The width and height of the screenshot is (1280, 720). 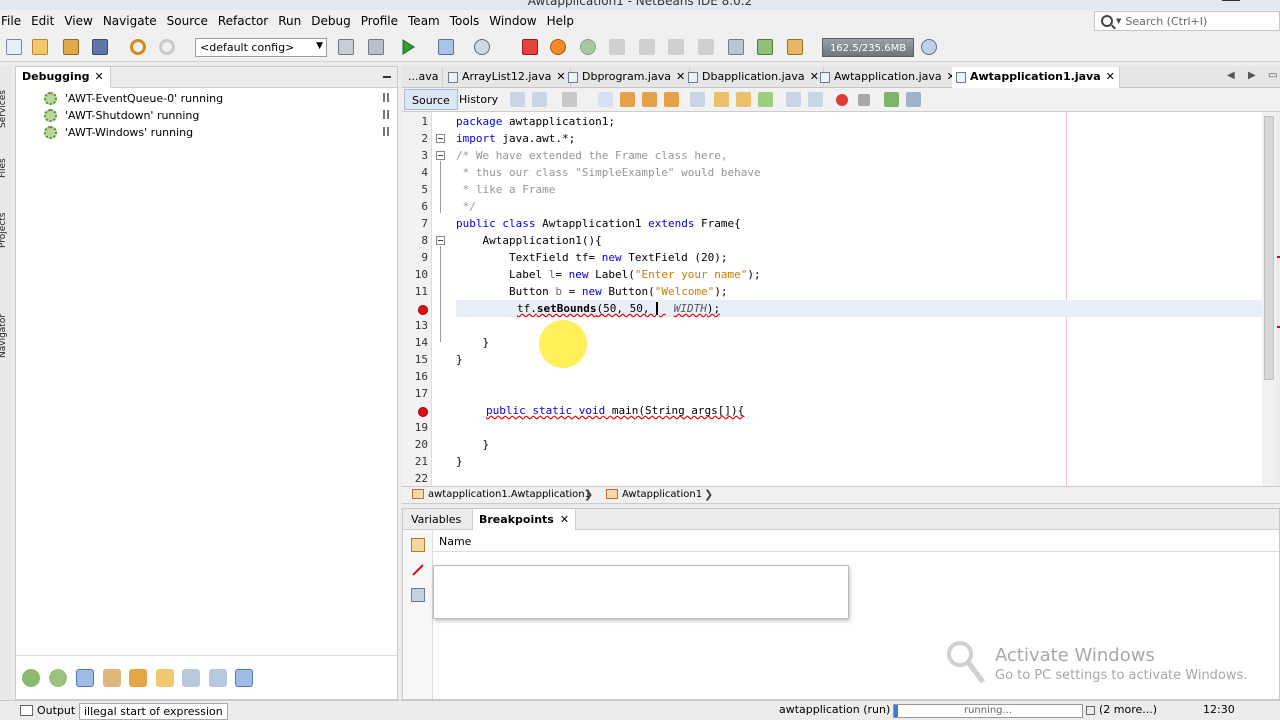 What do you see at coordinates (1231, 0) in the screenshot?
I see `minimize-window-icon` at bounding box center [1231, 0].